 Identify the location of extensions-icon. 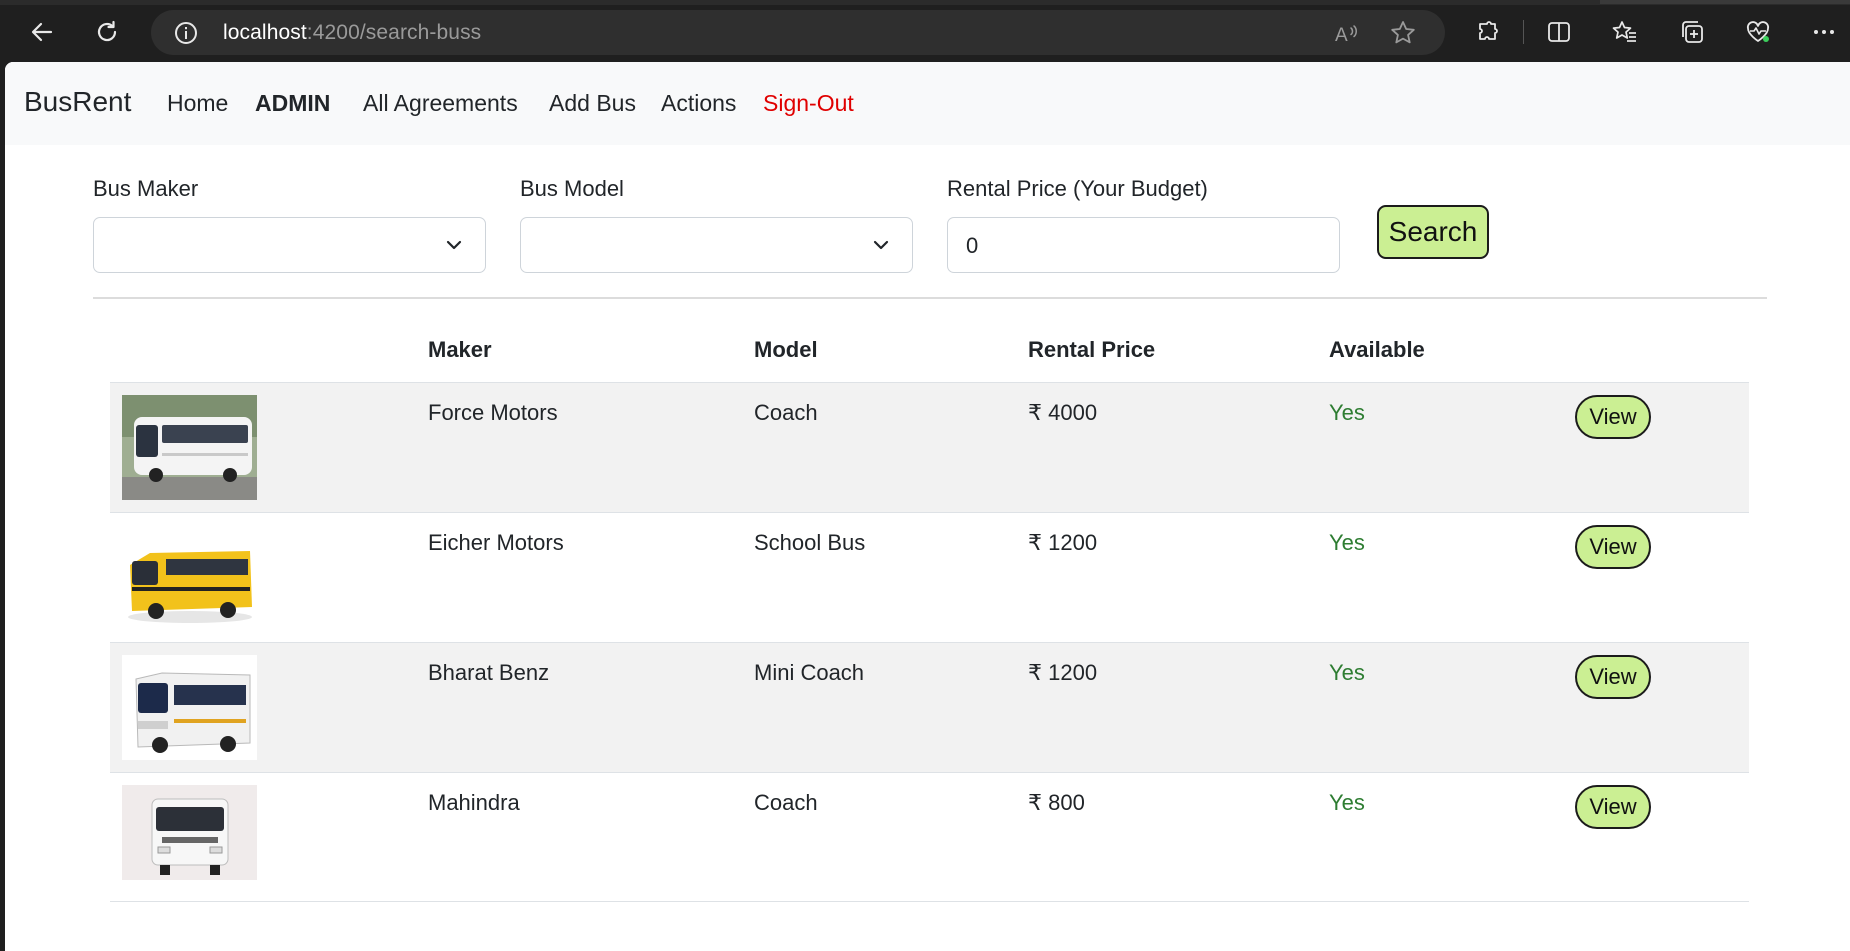
(1488, 32).